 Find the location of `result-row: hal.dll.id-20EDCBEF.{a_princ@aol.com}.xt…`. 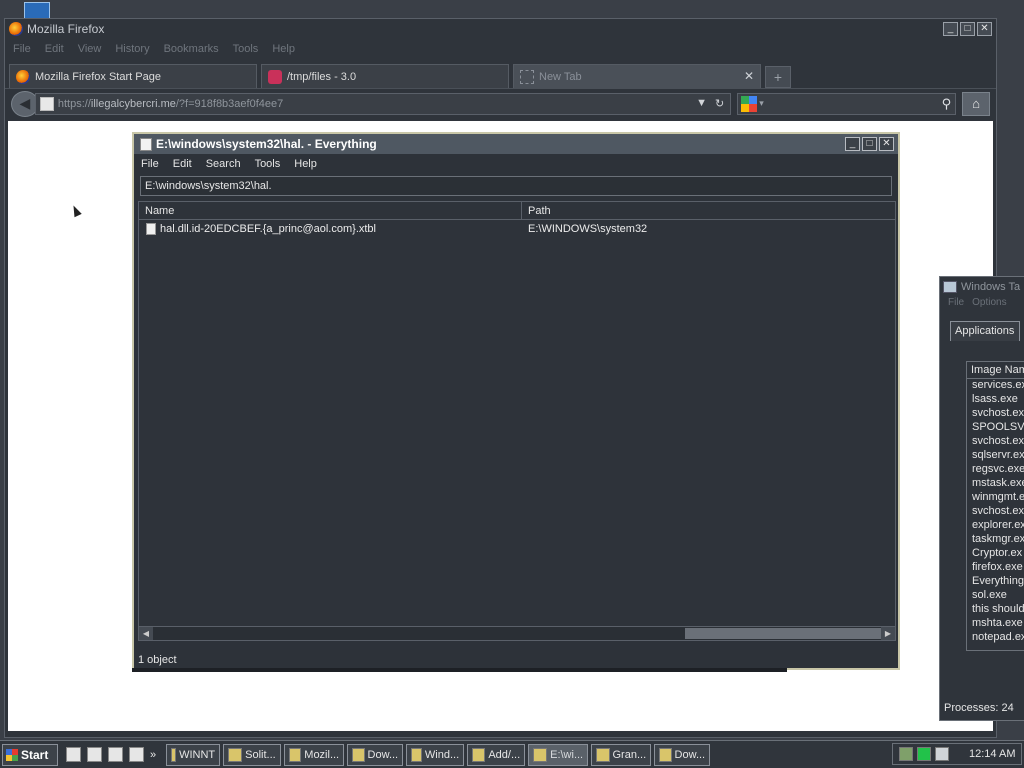

result-row: hal.dll.id-20EDCBEF.{a_princ@aol.com}.xt… is located at coordinates (517, 228).